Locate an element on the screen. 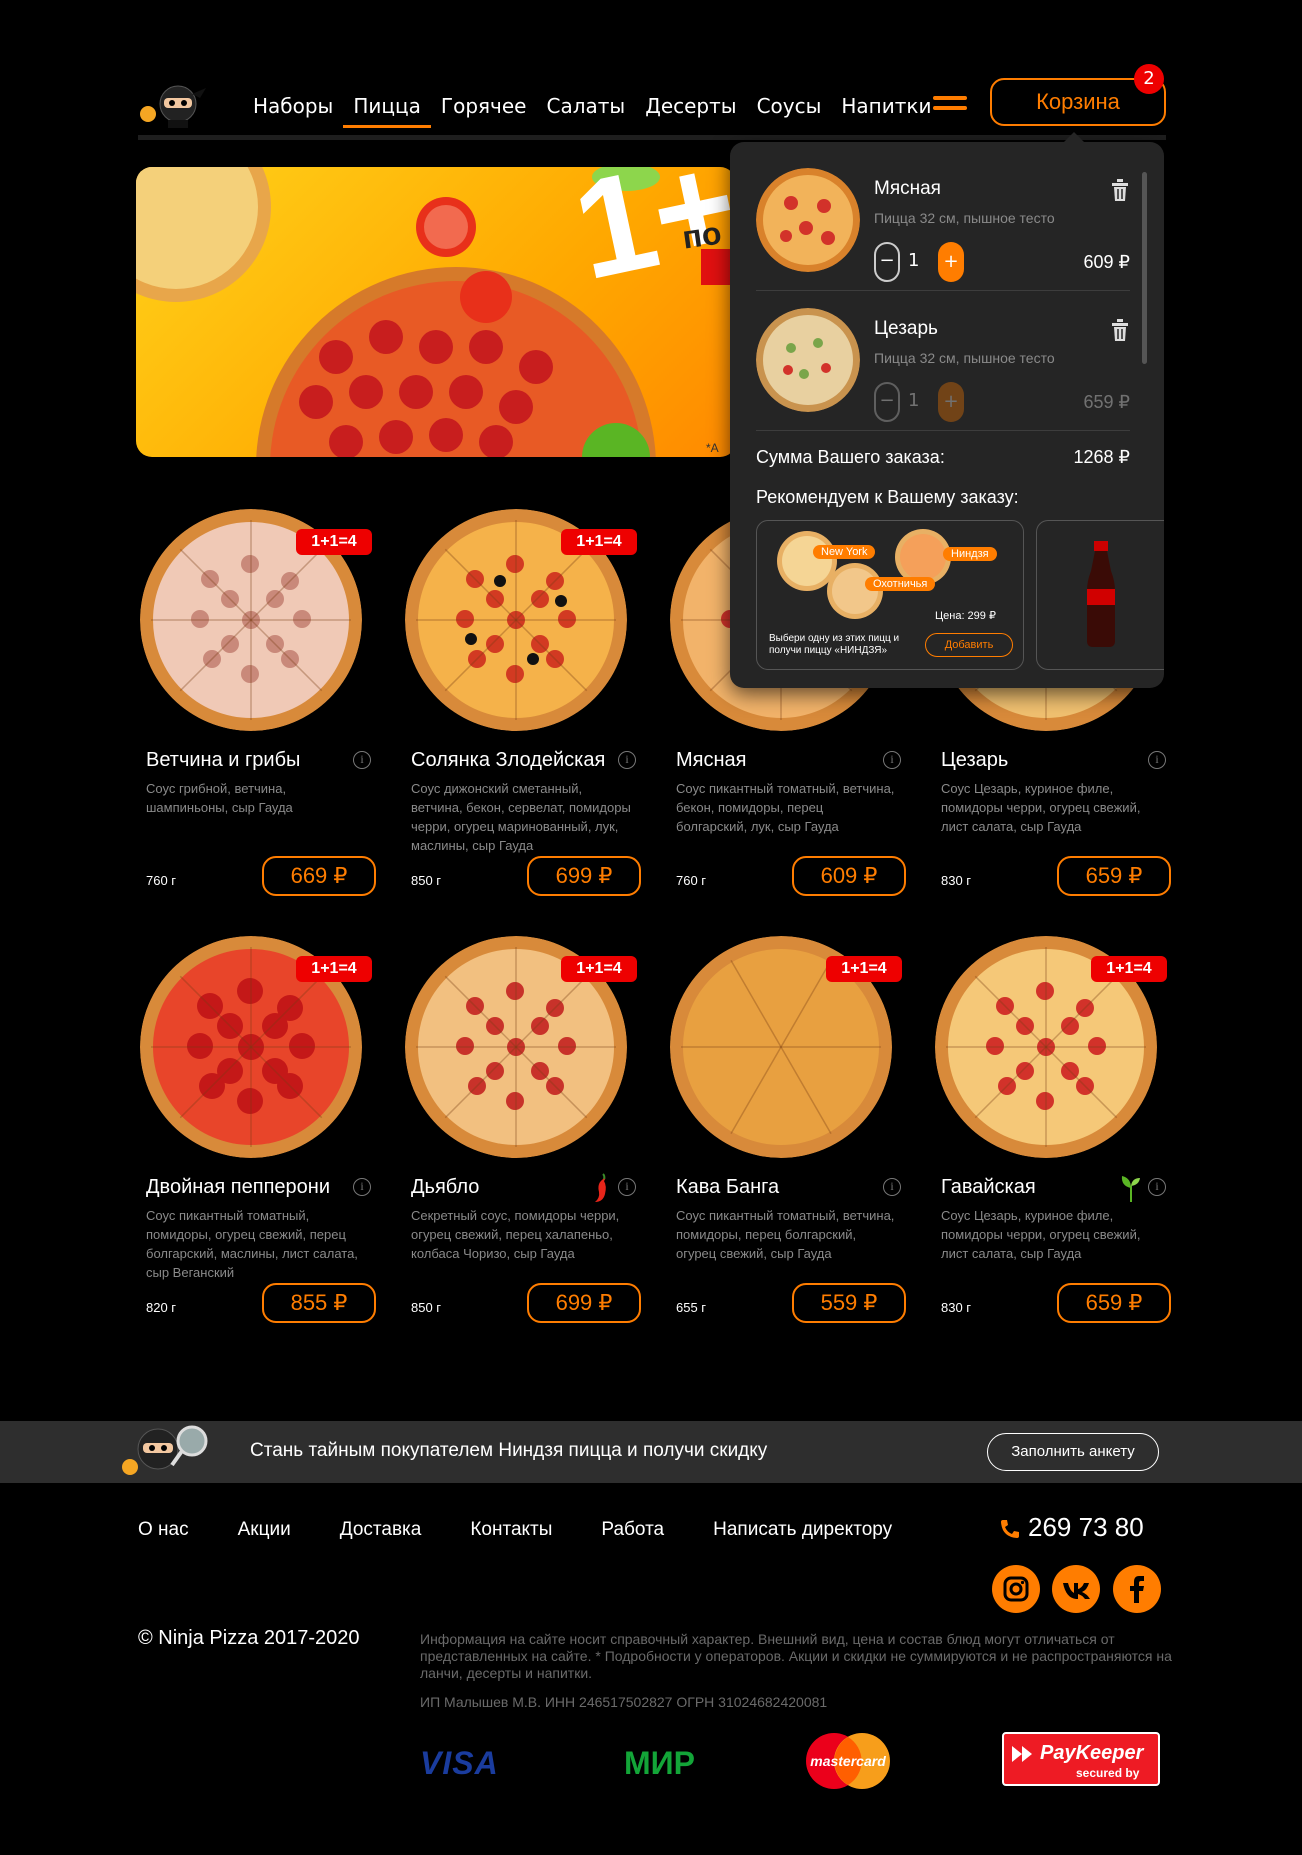  nav-pizza: Пицца is located at coordinates (387, 107).